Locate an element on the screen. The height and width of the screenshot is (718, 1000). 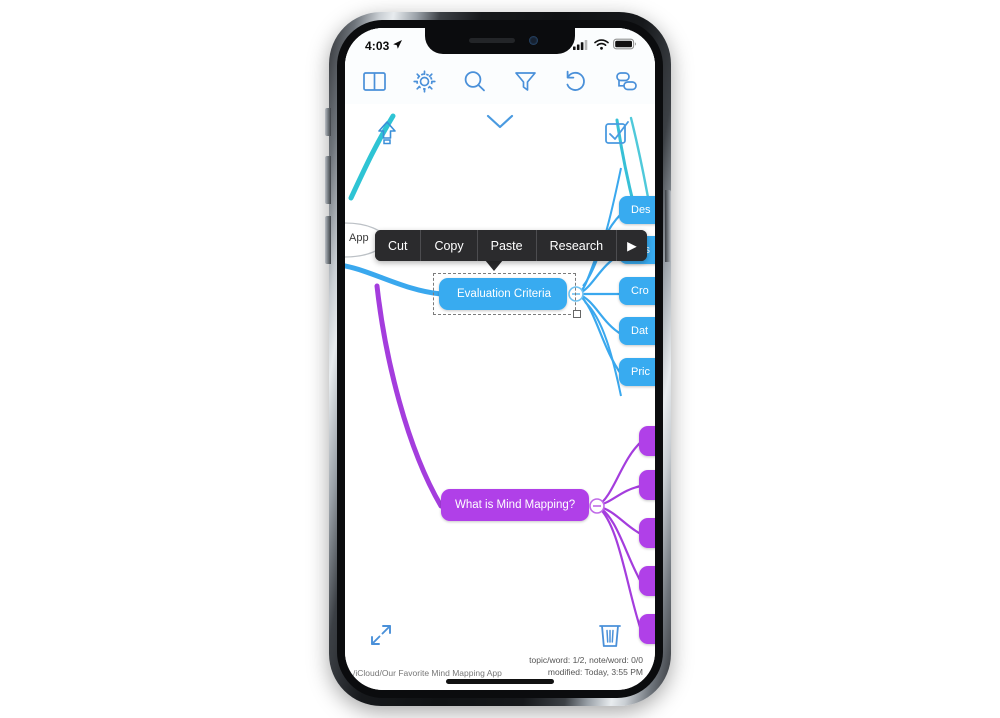
outline-view-icon is located at coordinates (374, 81).